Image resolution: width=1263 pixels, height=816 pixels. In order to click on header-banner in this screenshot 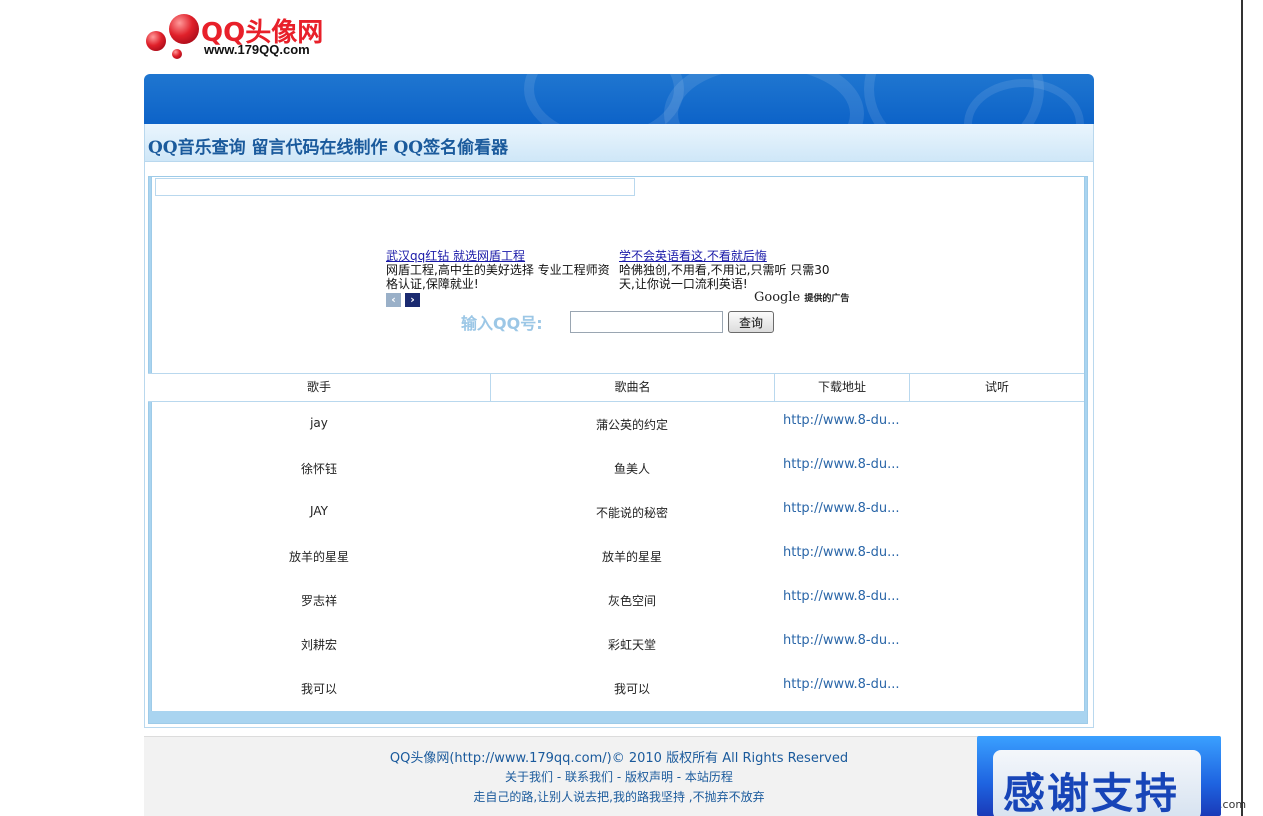, I will do `click(619, 99)`.